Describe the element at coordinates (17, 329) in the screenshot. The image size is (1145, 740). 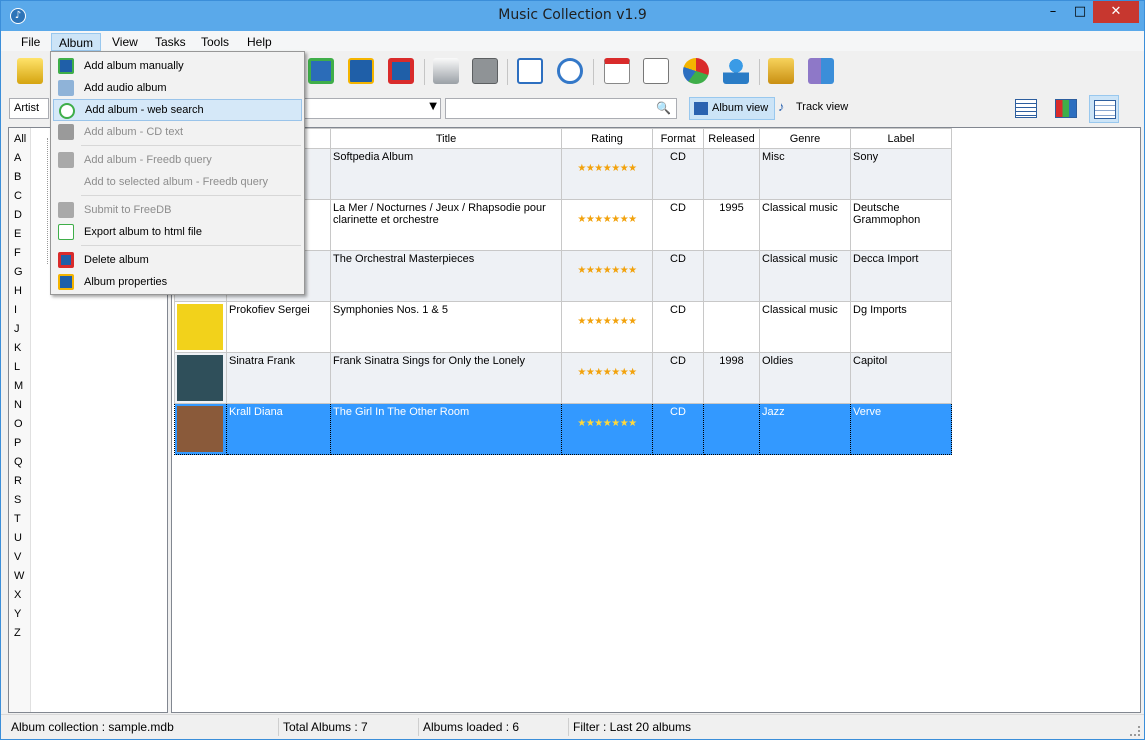
I see `letter-j: J` at that location.